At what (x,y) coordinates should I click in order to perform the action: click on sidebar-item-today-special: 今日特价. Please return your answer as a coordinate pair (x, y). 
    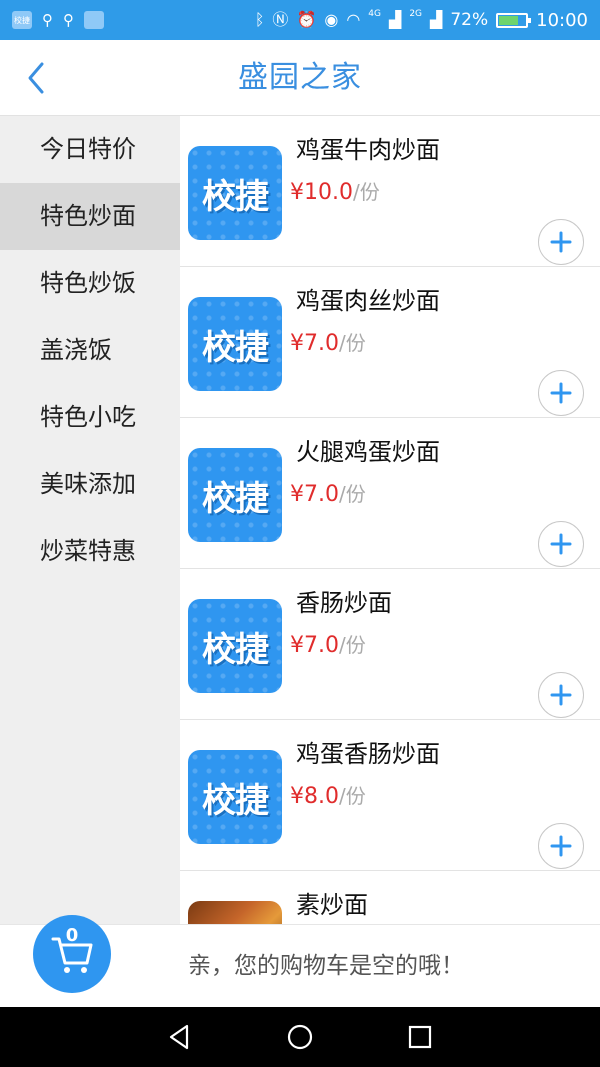
    Looking at the image, I should click on (90, 149).